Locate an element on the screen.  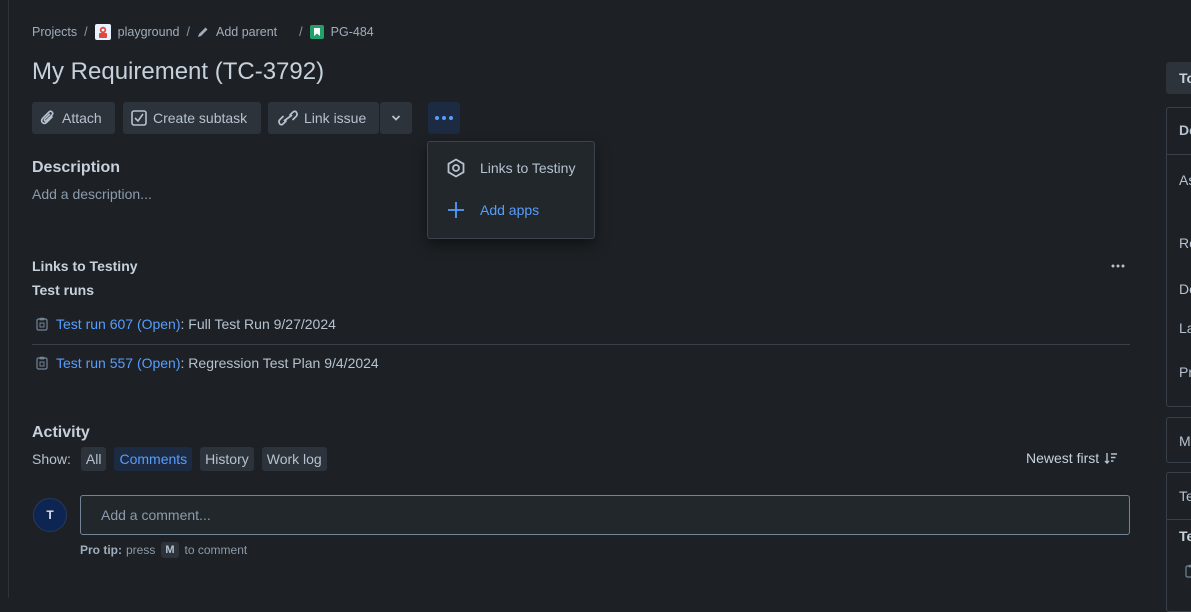
comment-input is located at coordinates (605, 515).